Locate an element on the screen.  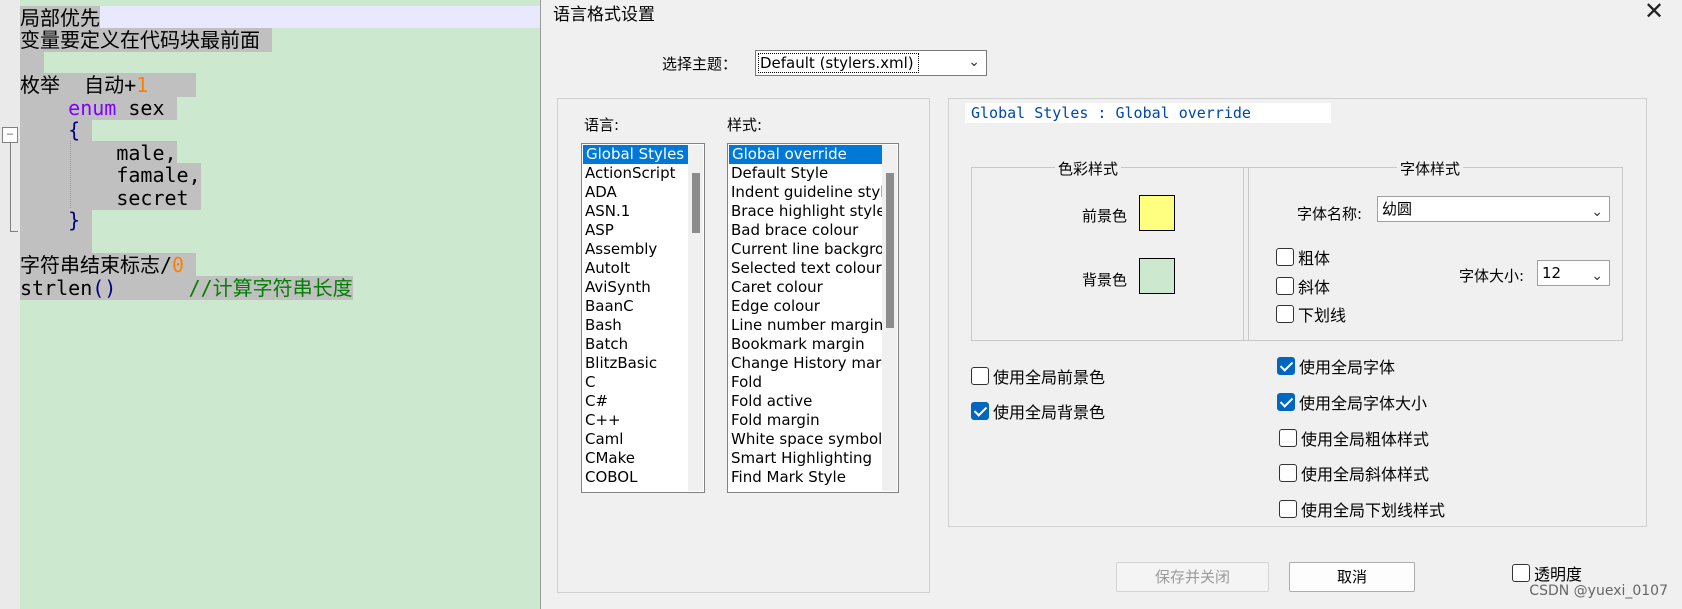
list-item: ADA is located at coordinates (635, 192).